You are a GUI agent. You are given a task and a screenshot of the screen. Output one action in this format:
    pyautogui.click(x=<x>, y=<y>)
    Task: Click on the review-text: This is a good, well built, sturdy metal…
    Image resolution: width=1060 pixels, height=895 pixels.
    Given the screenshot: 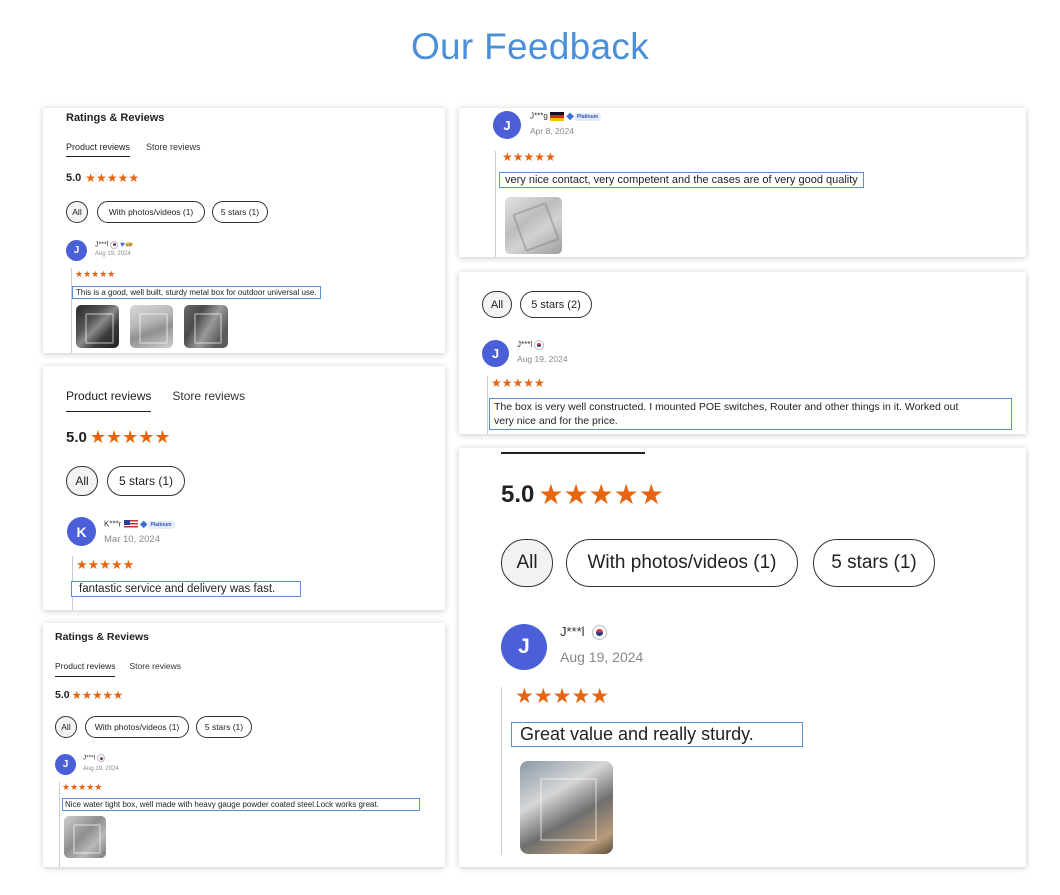 What is the action you would take?
    pyautogui.click(x=196, y=292)
    